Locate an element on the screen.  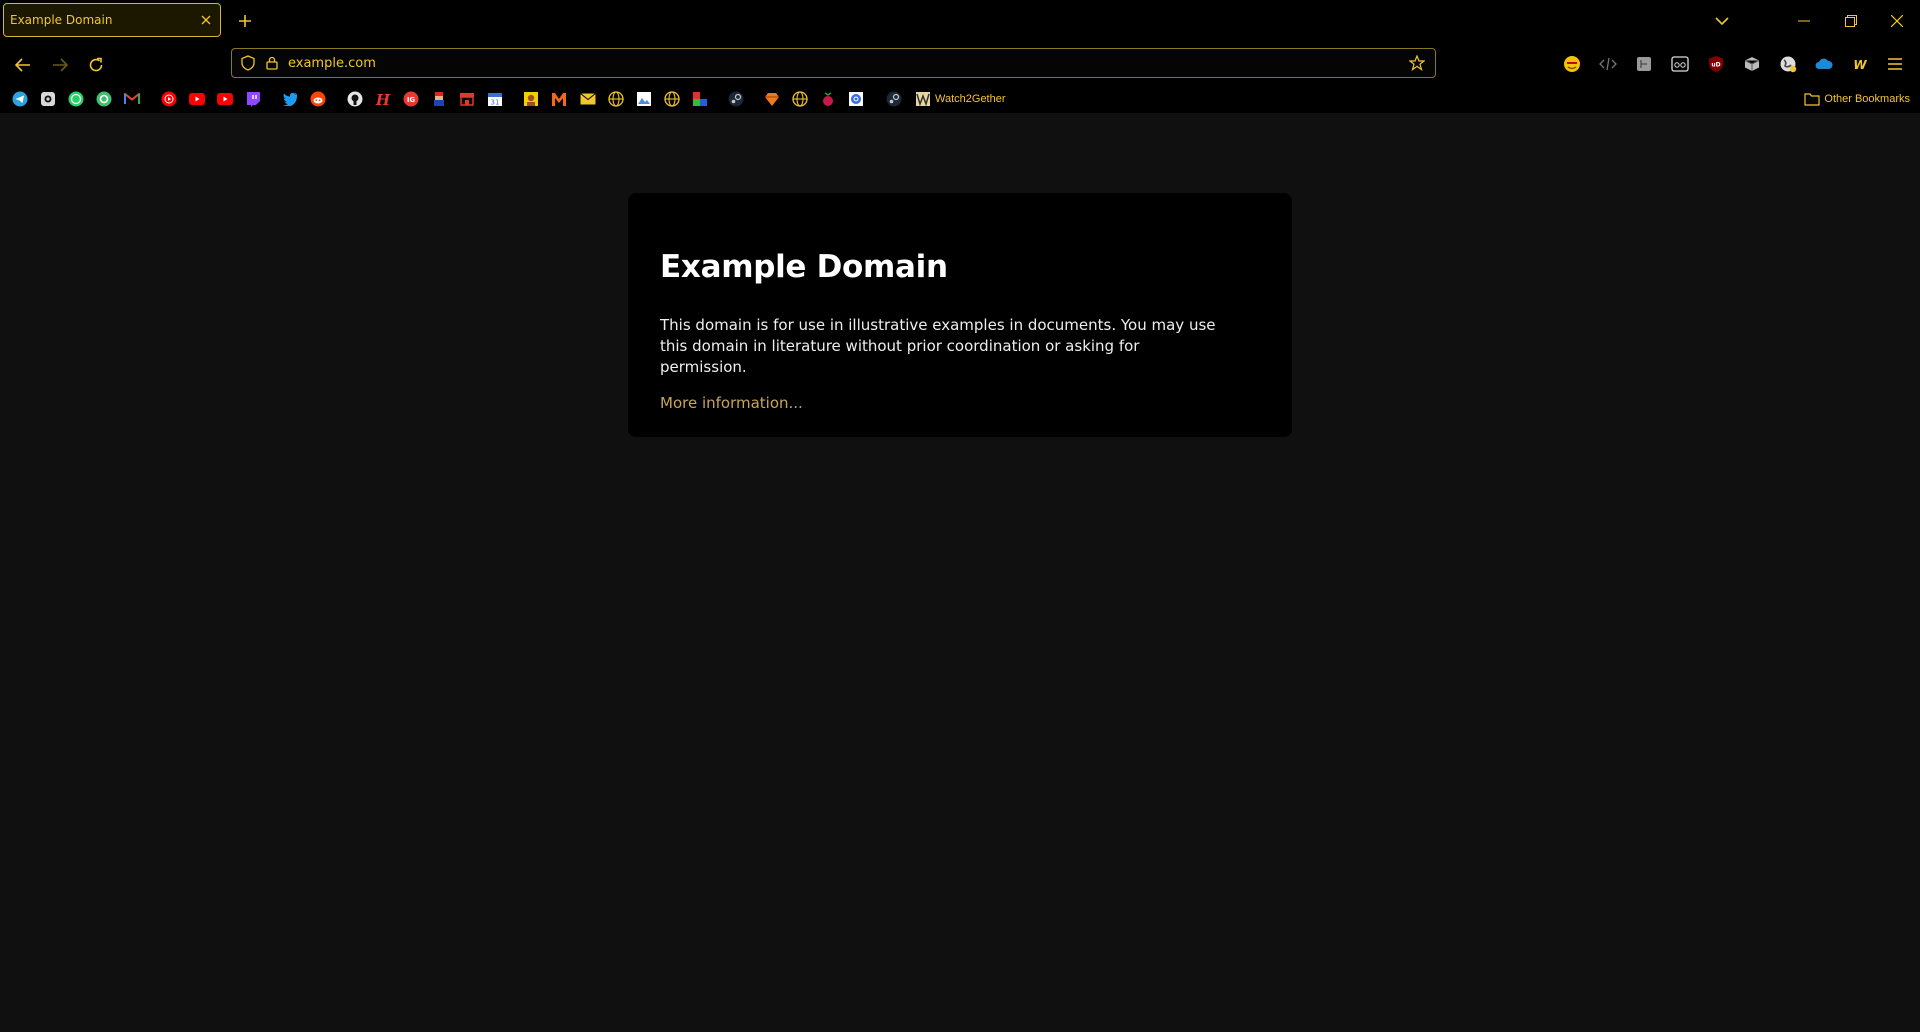
bookmark-calendar-icon: 31 is located at coordinates (495, 99).